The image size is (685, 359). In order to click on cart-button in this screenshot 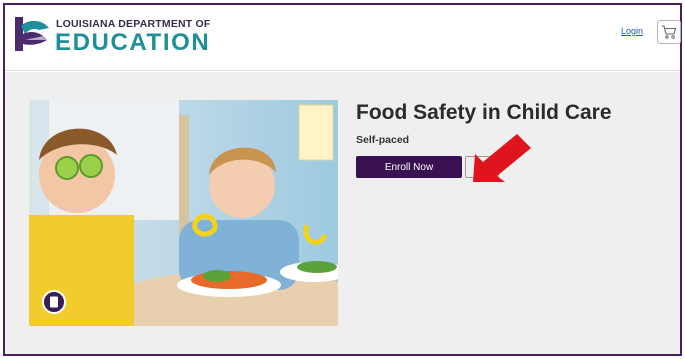, I will do `click(669, 32)`.